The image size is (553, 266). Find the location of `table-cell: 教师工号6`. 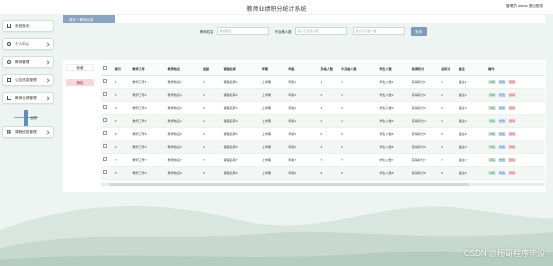

table-cell: 教师工号6 is located at coordinates (148, 147).